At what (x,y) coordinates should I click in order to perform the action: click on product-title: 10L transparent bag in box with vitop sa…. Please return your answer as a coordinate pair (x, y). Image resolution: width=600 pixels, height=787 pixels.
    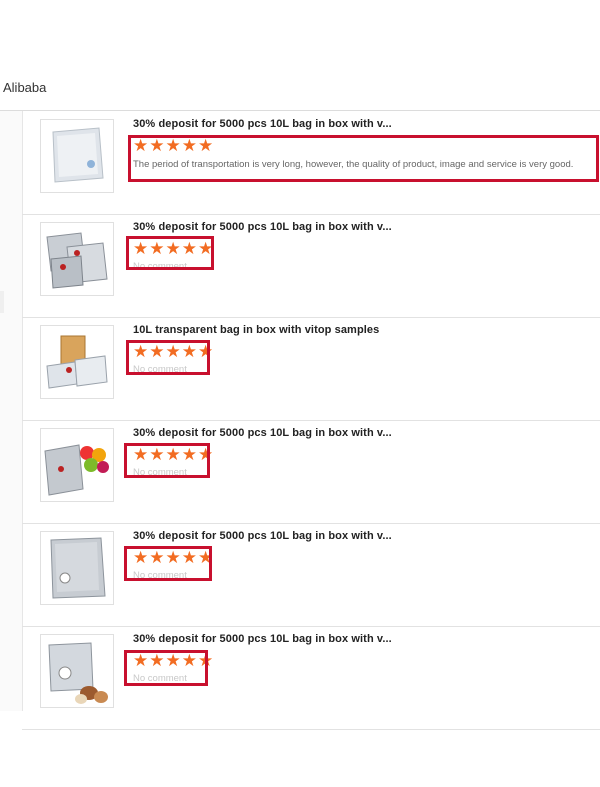
    Looking at the image, I should click on (256, 330).